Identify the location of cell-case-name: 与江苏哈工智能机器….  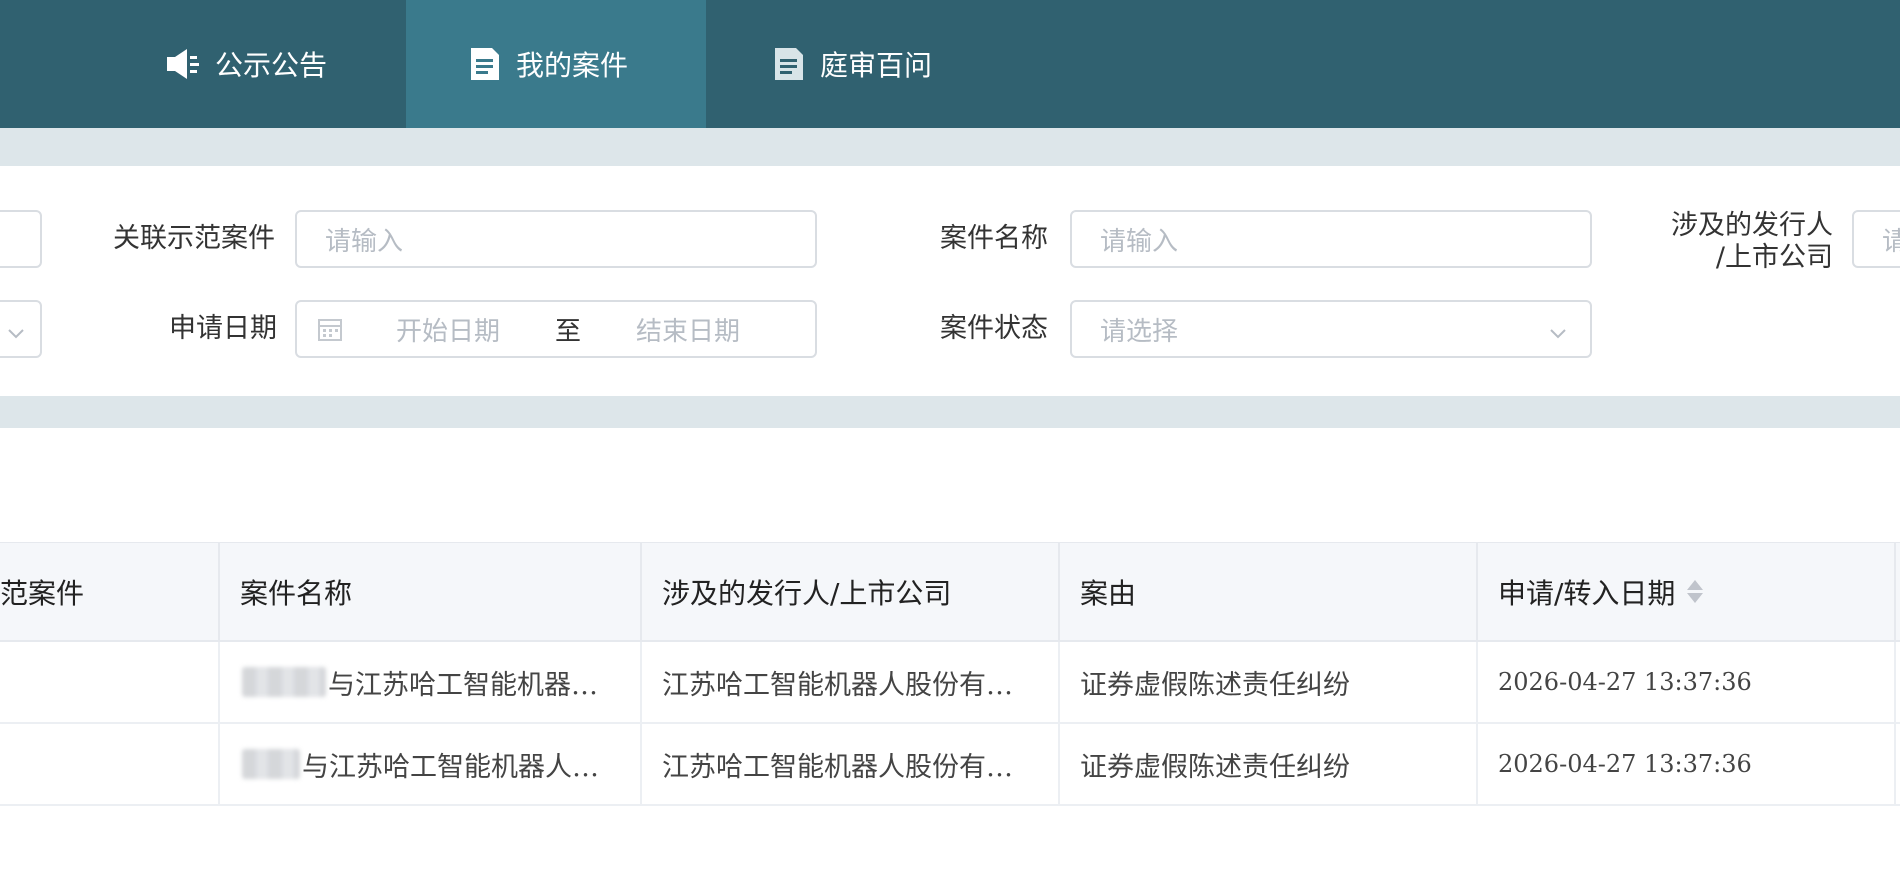
(431, 682).